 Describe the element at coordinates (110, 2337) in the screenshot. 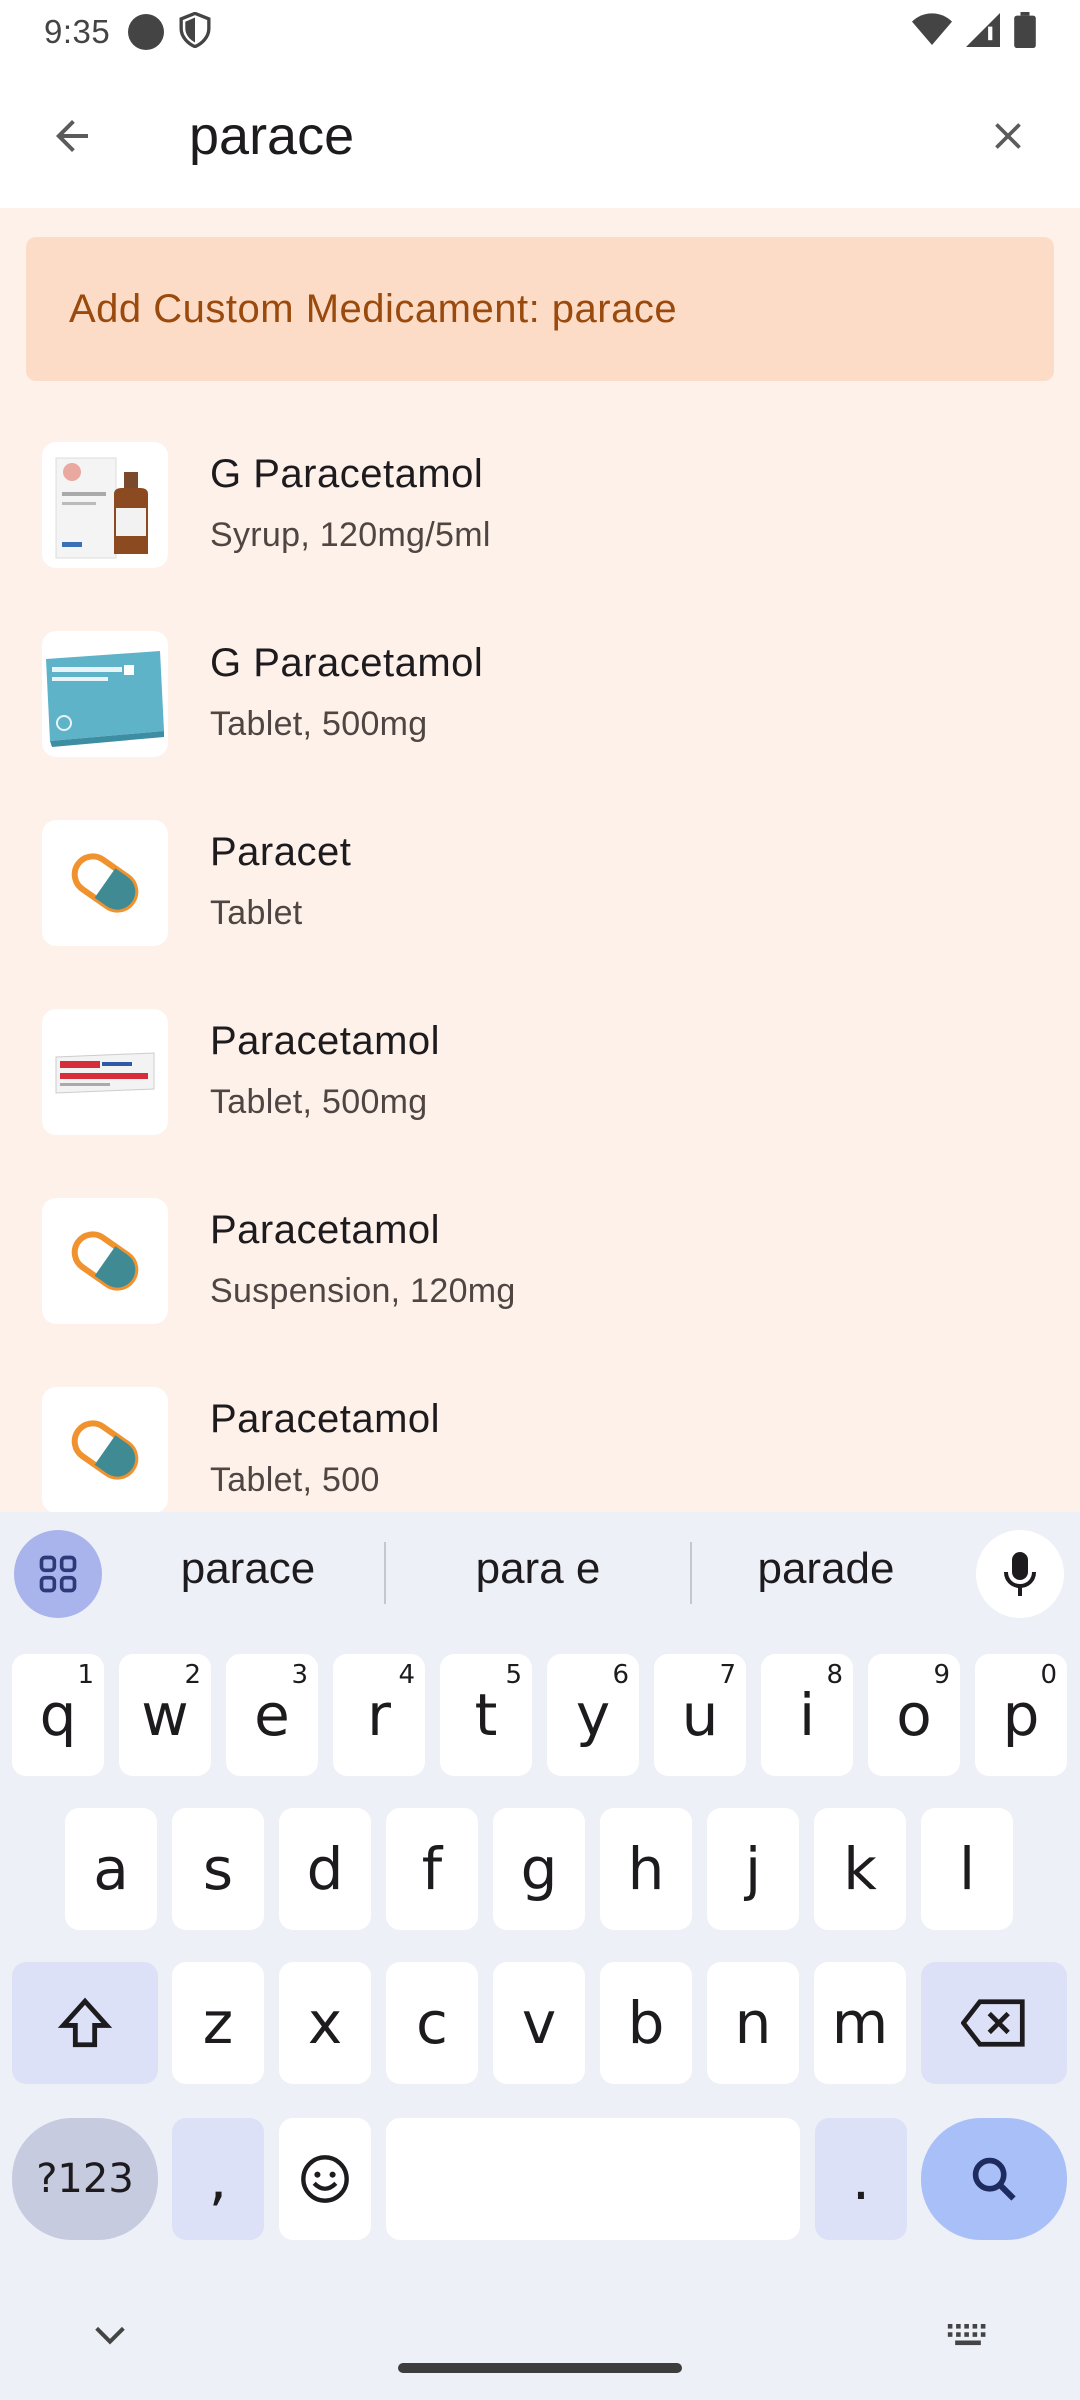

I see `keyboard-hide-chevron-icon` at that location.